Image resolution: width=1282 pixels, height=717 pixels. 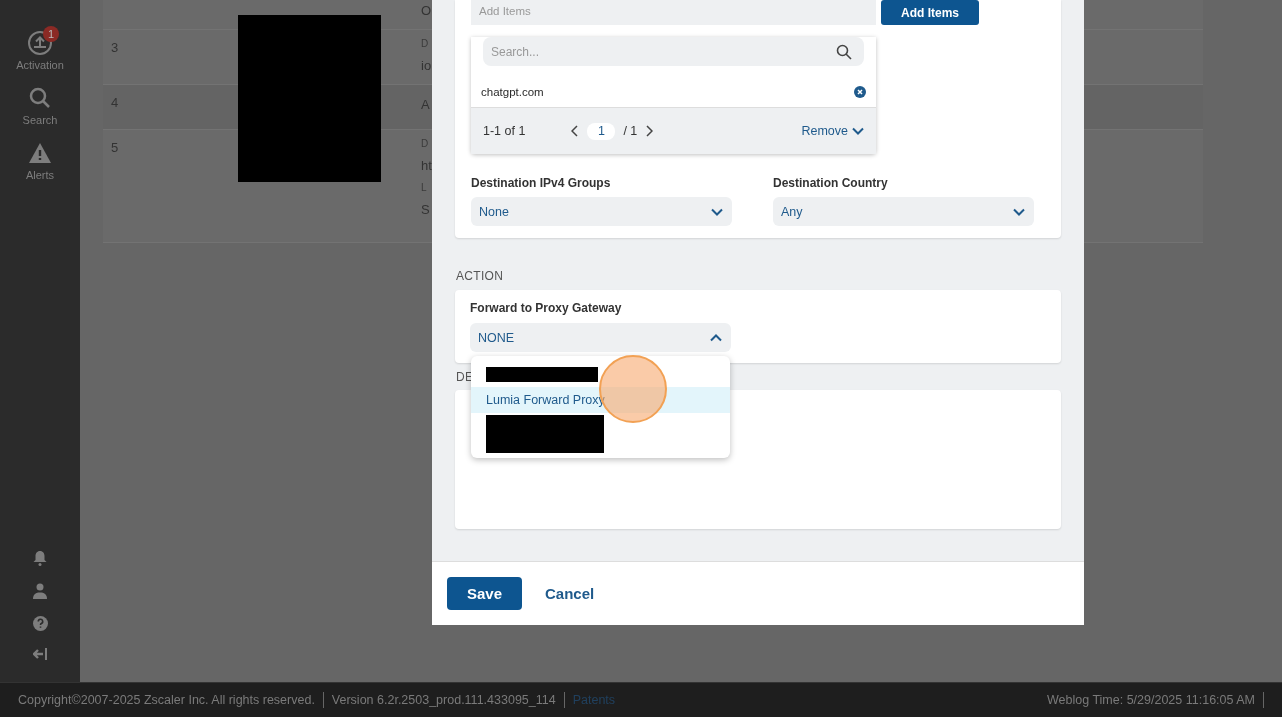 I want to click on item-label: chatgpt.com, so click(x=512, y=92).